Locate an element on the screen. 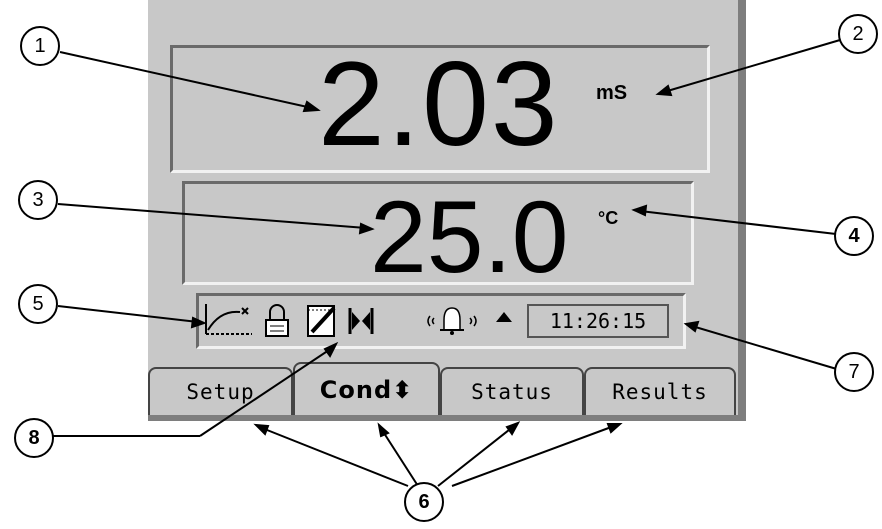 The width and height of the screenshot is (882, 529). callout-1: 1 is located at coordinates (40, 46).